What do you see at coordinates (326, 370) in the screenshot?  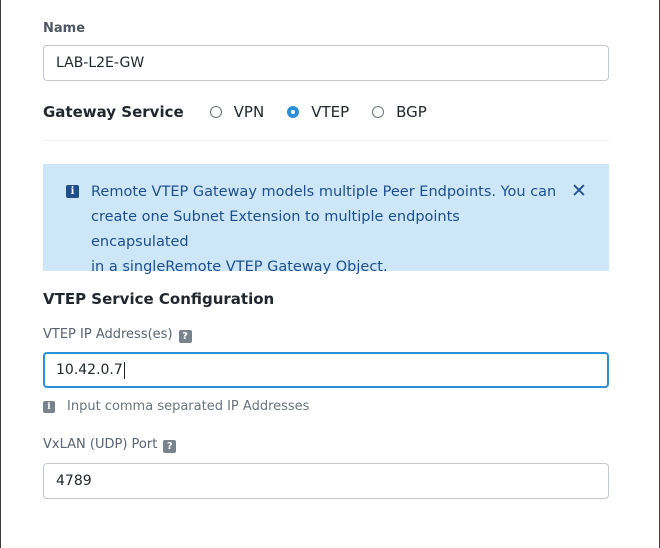 I see `vtep-ip-input: 10.42.0.7` at bounding box center [326, 370].